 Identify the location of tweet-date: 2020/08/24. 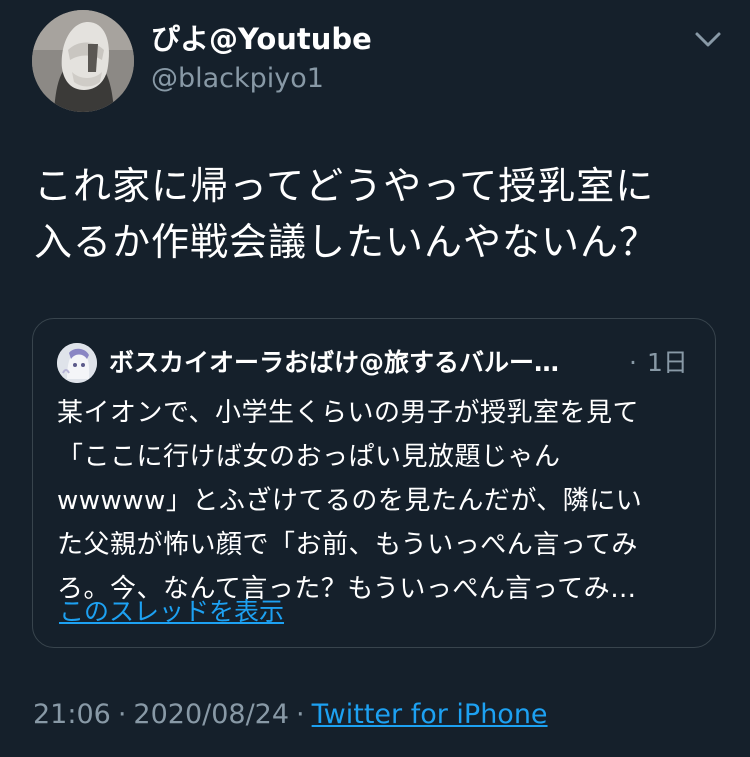
(211, 714).